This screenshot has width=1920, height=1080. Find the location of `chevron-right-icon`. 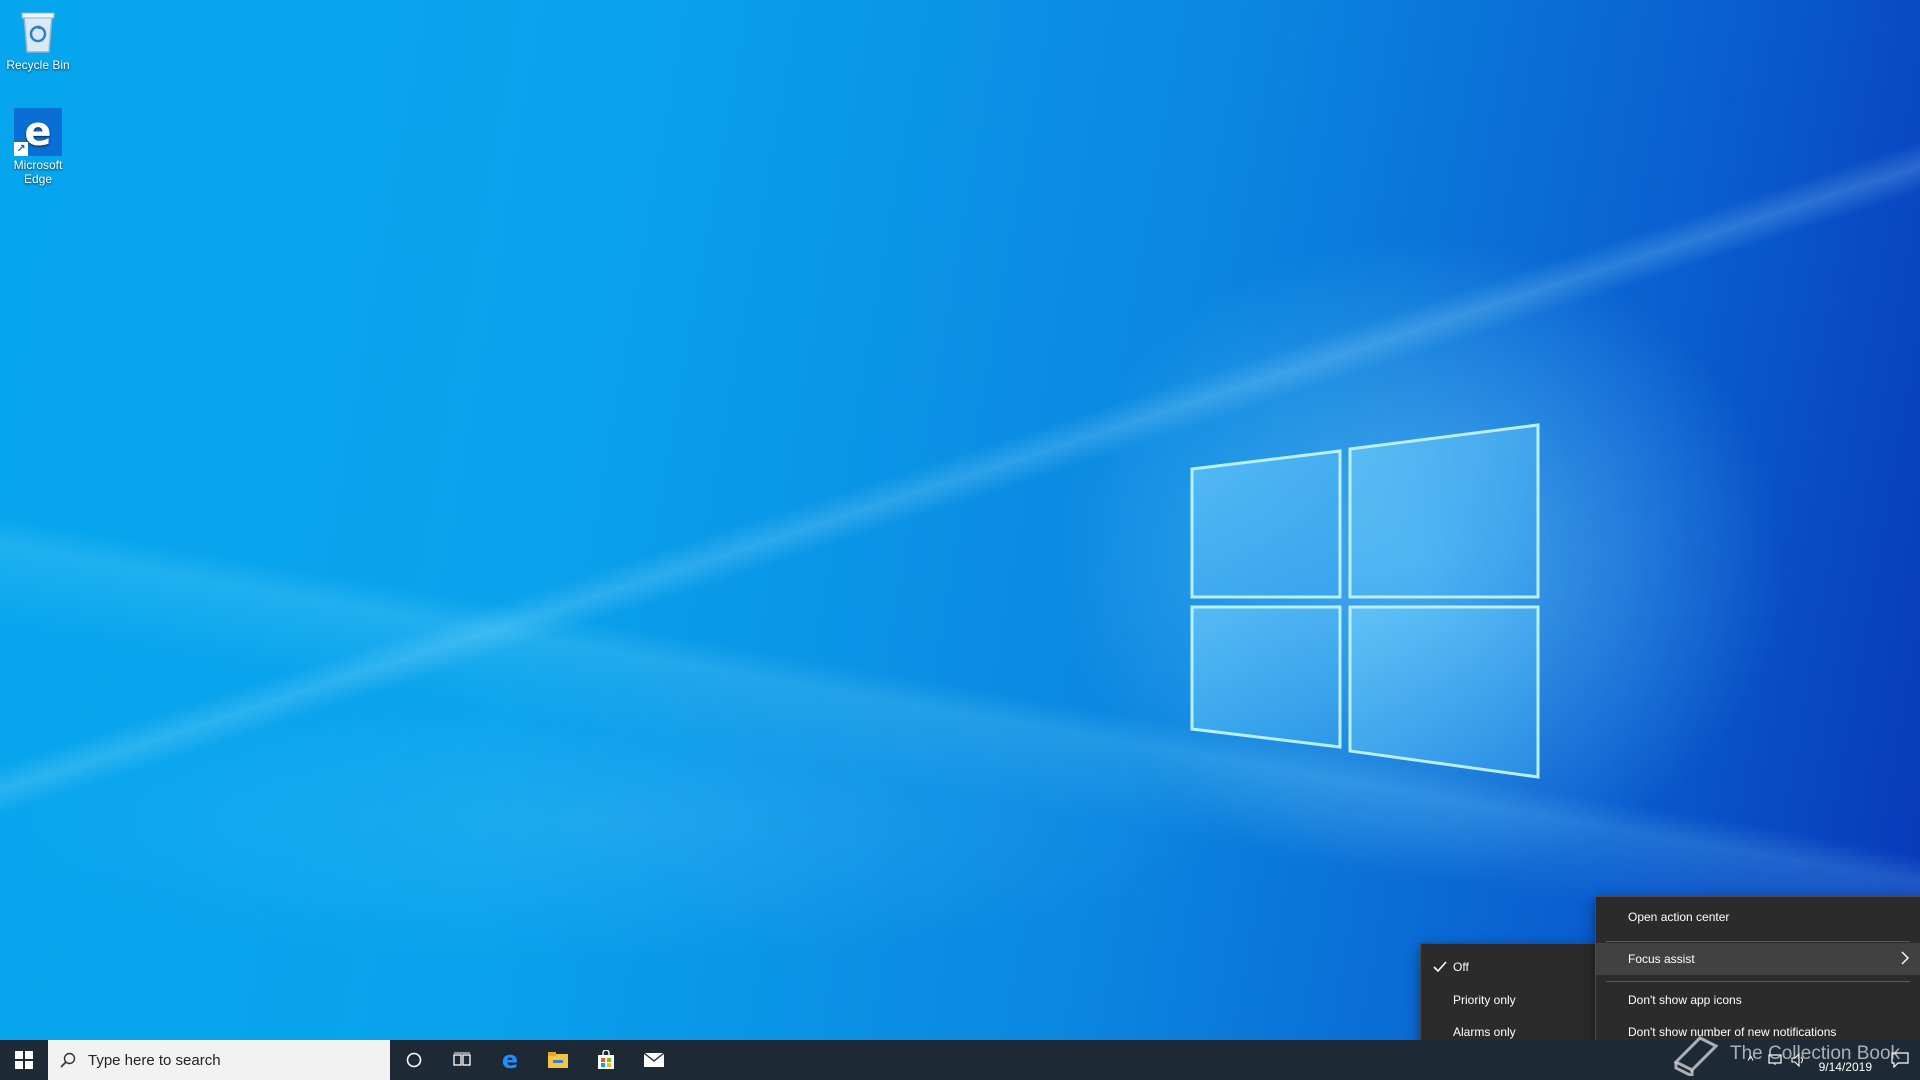

chevron-right-icon is located at coordinates (1905, 958).